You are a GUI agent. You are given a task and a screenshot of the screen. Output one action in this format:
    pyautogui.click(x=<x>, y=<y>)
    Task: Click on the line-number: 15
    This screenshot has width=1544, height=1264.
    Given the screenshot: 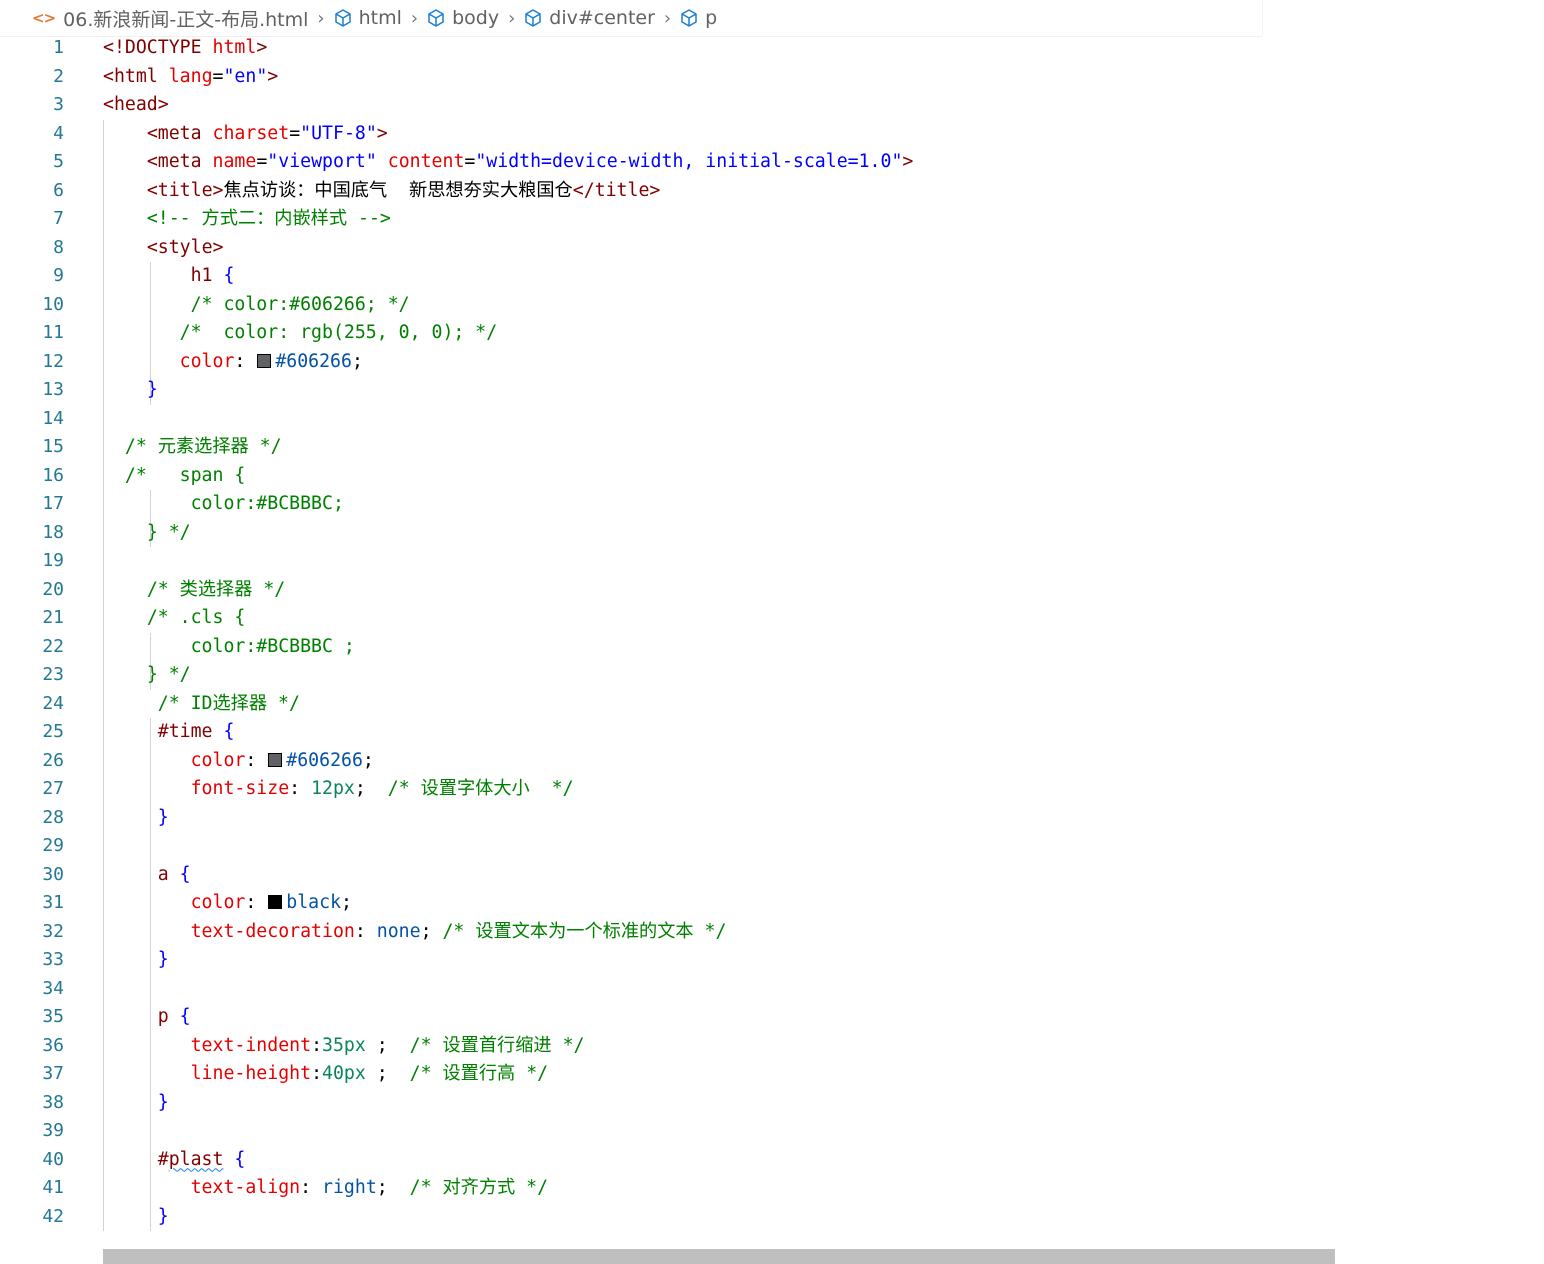 What is the action you would take?
    pyautogui.click(x=53, y=446)
    